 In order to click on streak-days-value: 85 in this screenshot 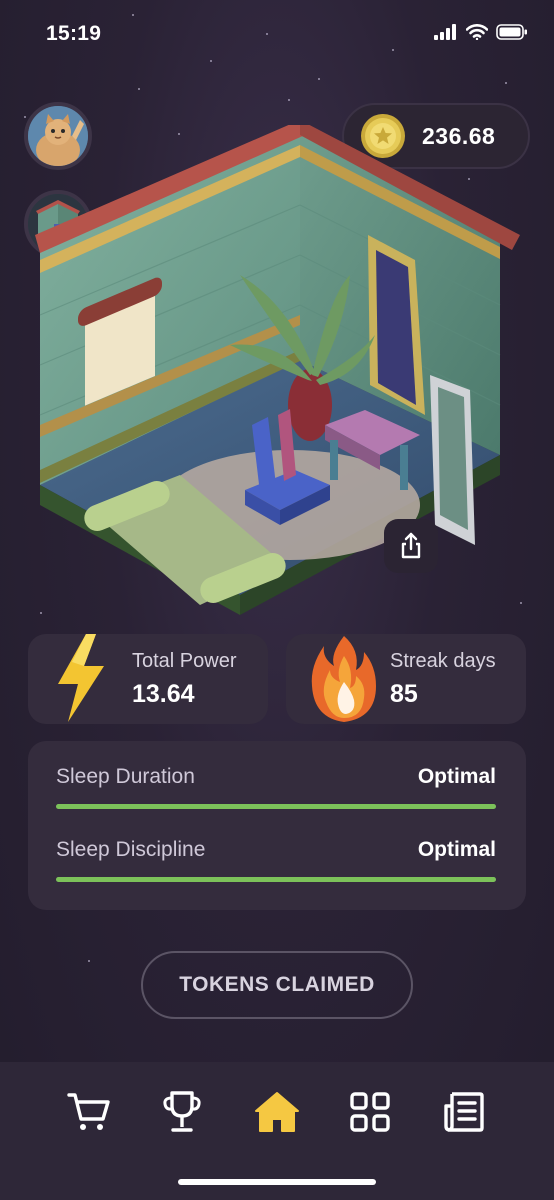, I will do `click(404, 694)`.